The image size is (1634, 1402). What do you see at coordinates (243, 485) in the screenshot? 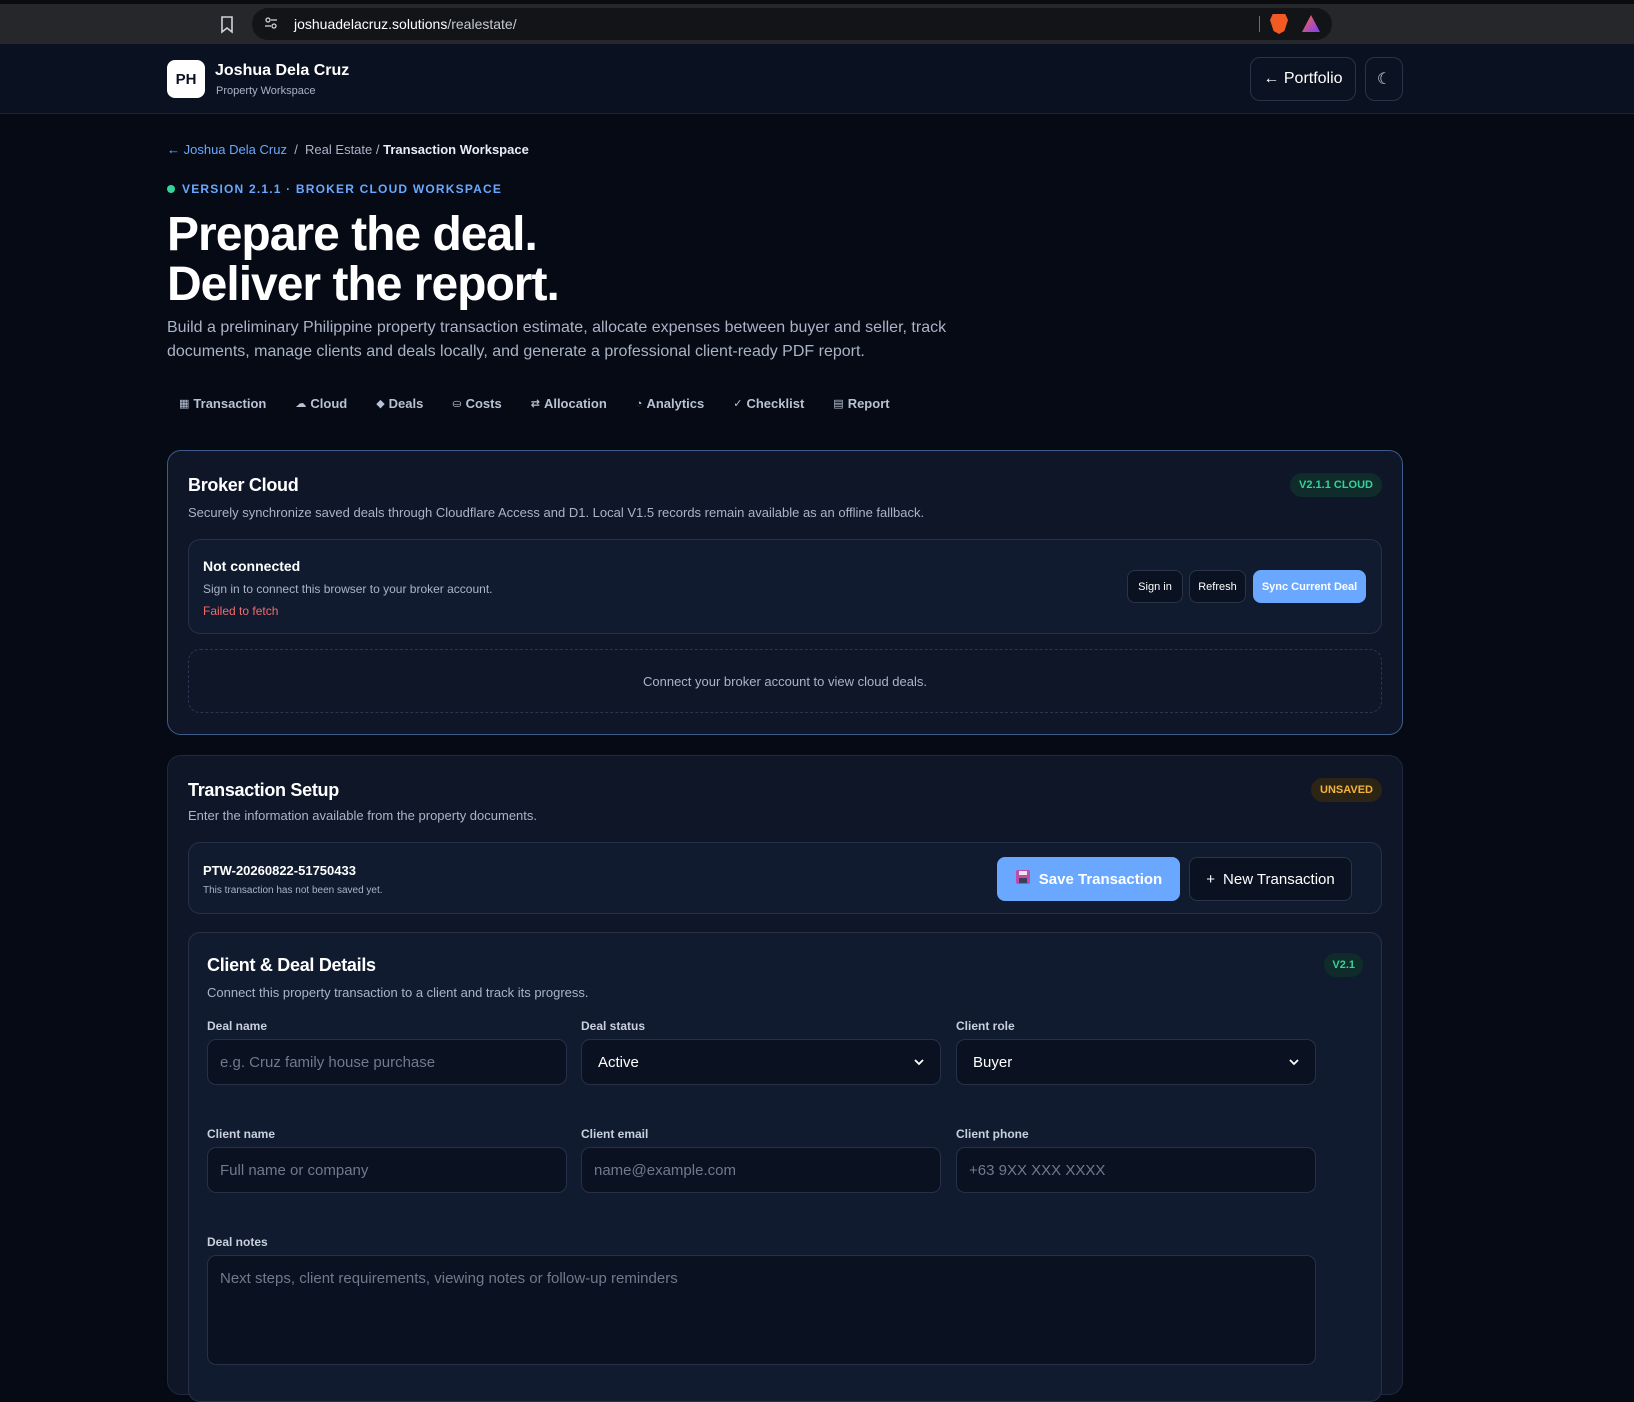
I see `card-title: Broker Cloud` at bounding box center [243, 485].